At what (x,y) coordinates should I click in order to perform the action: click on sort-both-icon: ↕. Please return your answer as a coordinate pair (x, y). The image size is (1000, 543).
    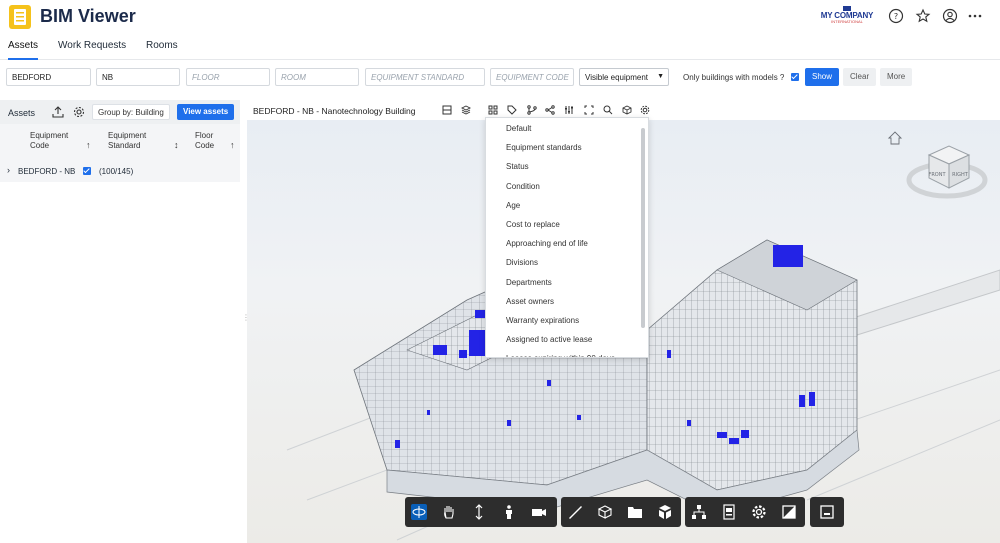
    Looking at the image, I should click on (176, 145).